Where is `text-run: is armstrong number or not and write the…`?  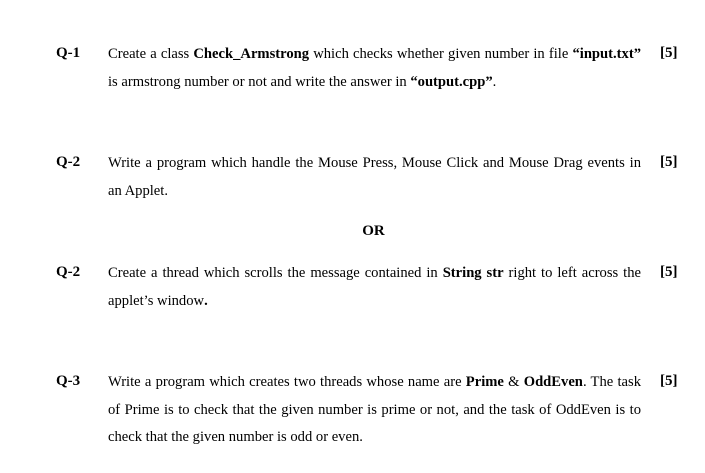
text-run: is armstrong number or not and write the… is located at coordinates (259, 81).